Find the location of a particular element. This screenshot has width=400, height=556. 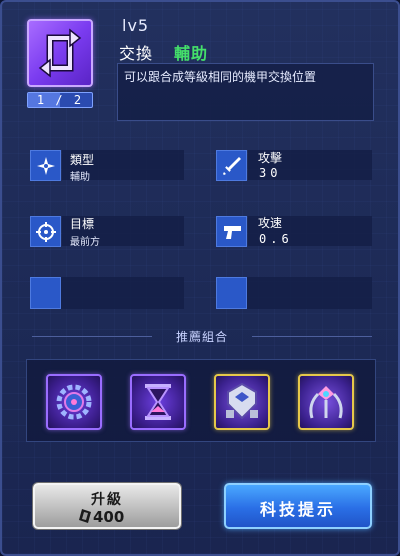

divider-right is located at coordinates (312, 336).